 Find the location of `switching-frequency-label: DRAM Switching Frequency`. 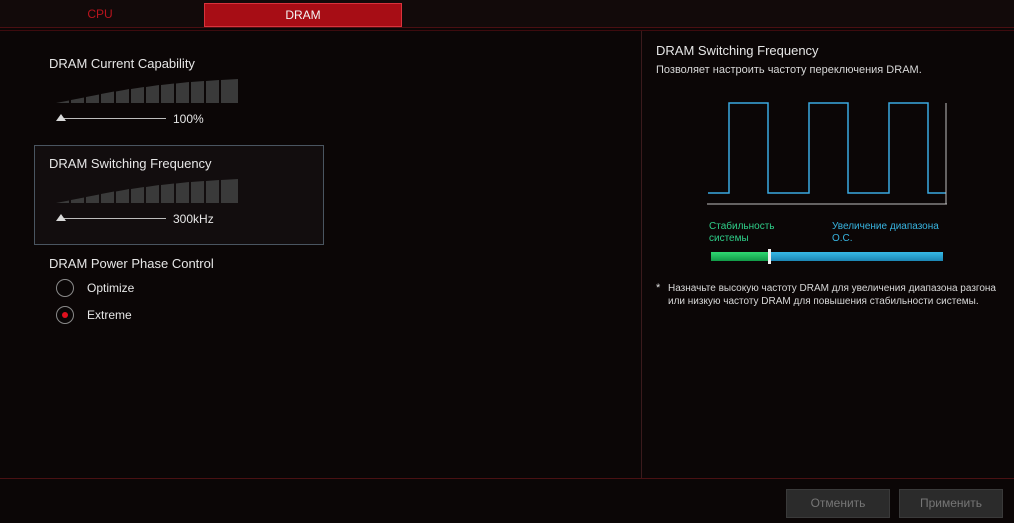

switching-frequency-label: DRAM Switching Frequency is located at coordinates (130, 163).